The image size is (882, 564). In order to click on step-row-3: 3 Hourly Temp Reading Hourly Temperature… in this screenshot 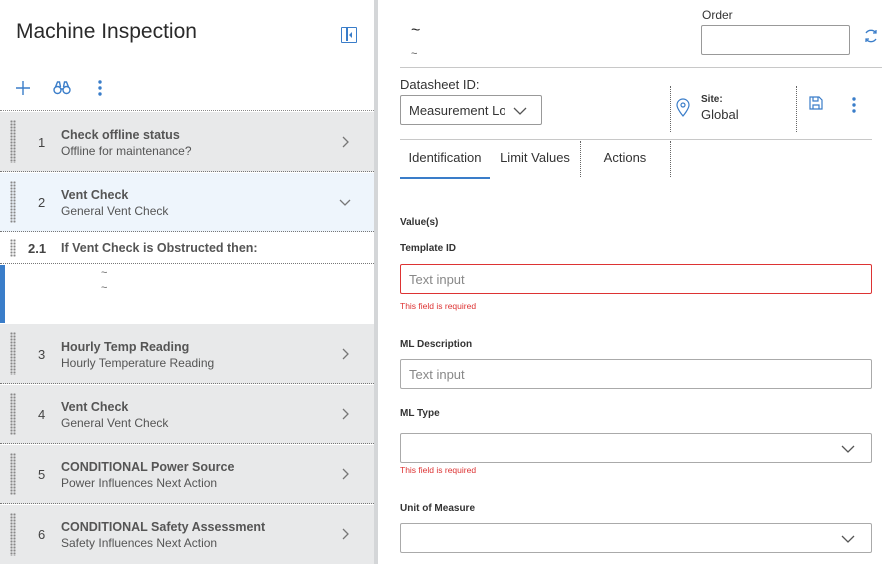, I will do `click(187, 354)`.